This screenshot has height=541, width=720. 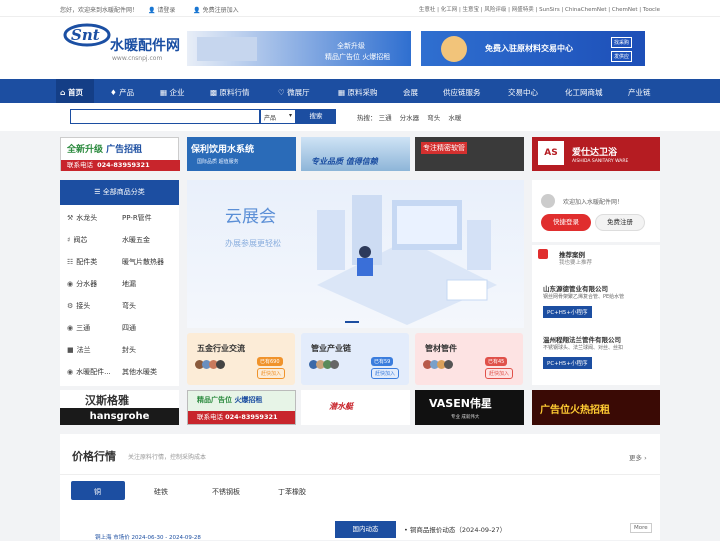 What do you see at coordinates (82, 262) in the screenshot?
I see `category-item: ☷ 配件类` at bounding box center [82, 262].